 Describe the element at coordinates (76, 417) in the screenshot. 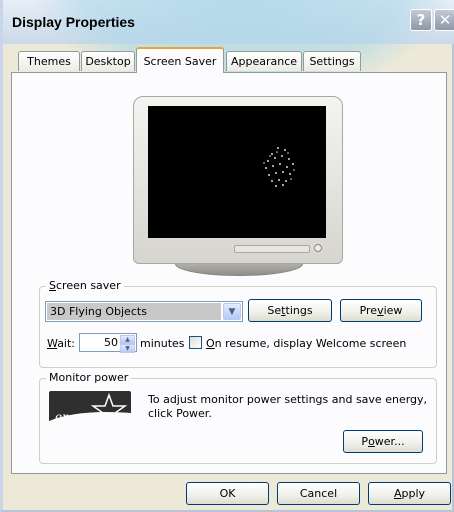

I see `energy-logo-text: energy` at that location.